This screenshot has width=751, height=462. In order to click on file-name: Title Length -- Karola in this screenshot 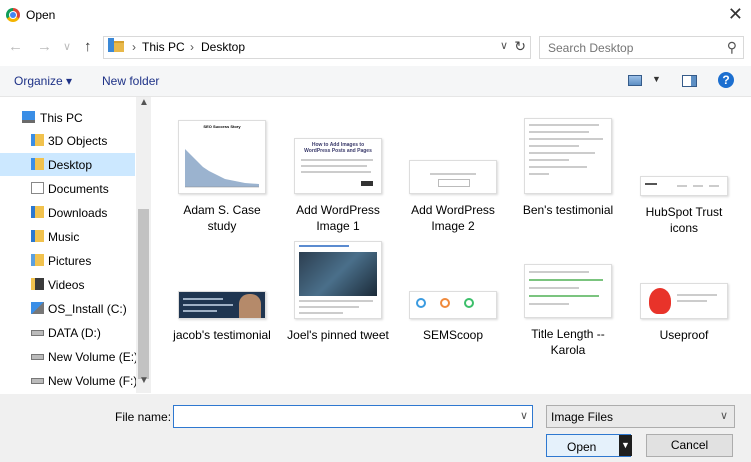, I will do `click(568, 342)`.